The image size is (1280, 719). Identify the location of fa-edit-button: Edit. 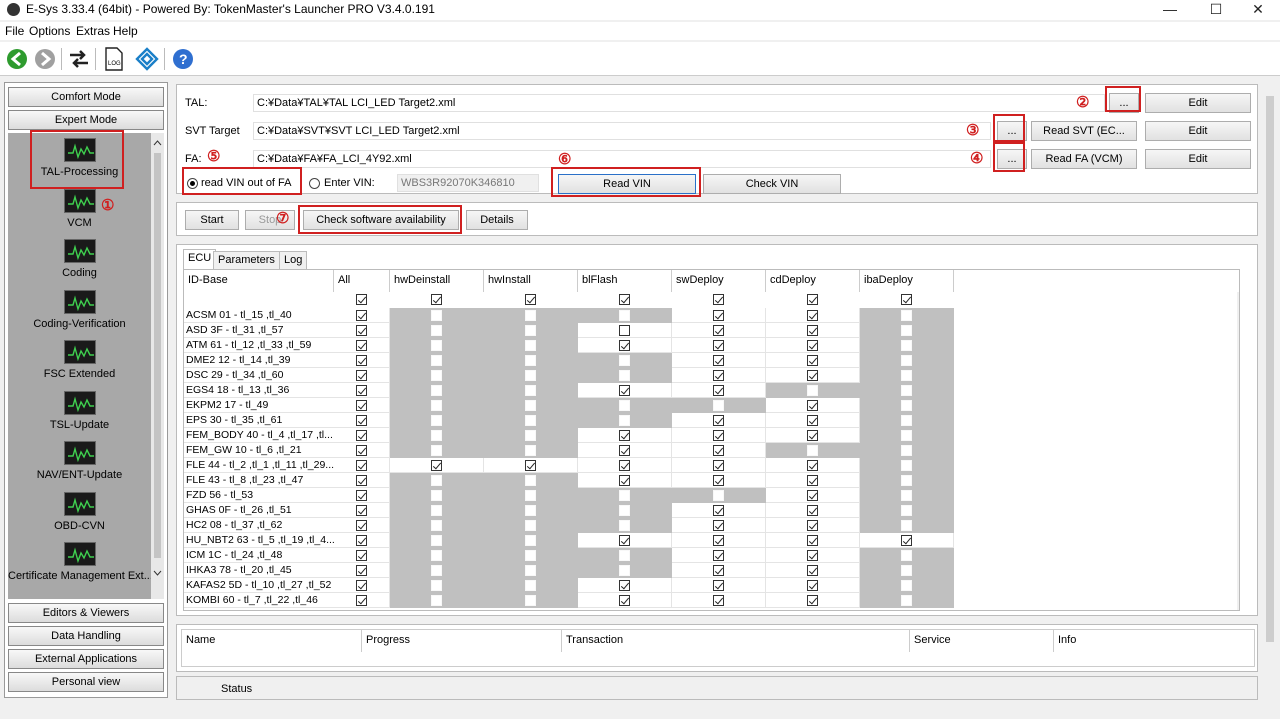
(1198, 159).